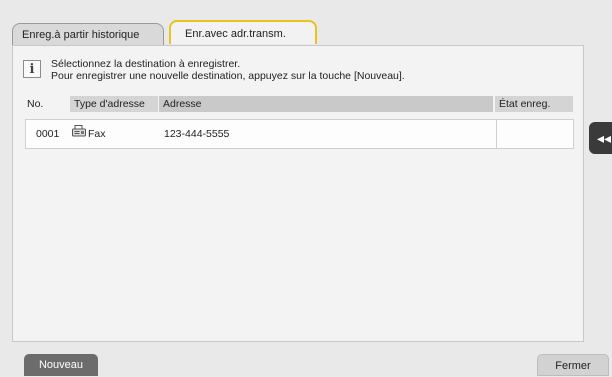  Describe the element at coordinates (299, 134) in the screenshot. I see `table-row: 0001 Fax 123-444-5555` at that location.